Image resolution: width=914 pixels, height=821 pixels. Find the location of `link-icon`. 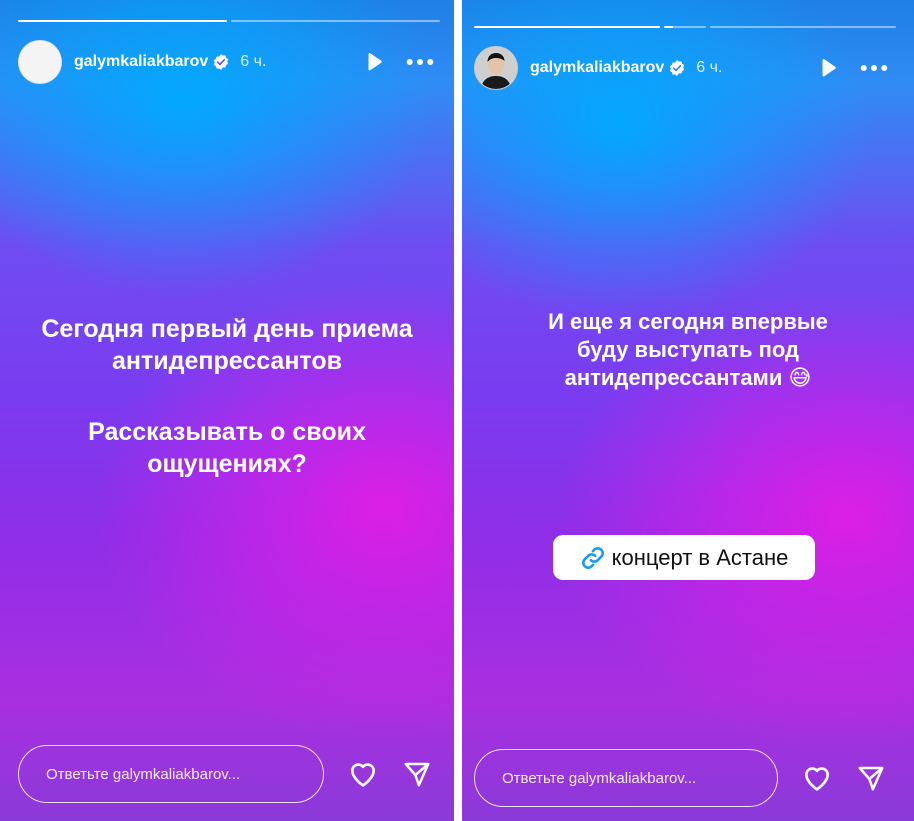

link-icon is located at coordinates (592, 557).